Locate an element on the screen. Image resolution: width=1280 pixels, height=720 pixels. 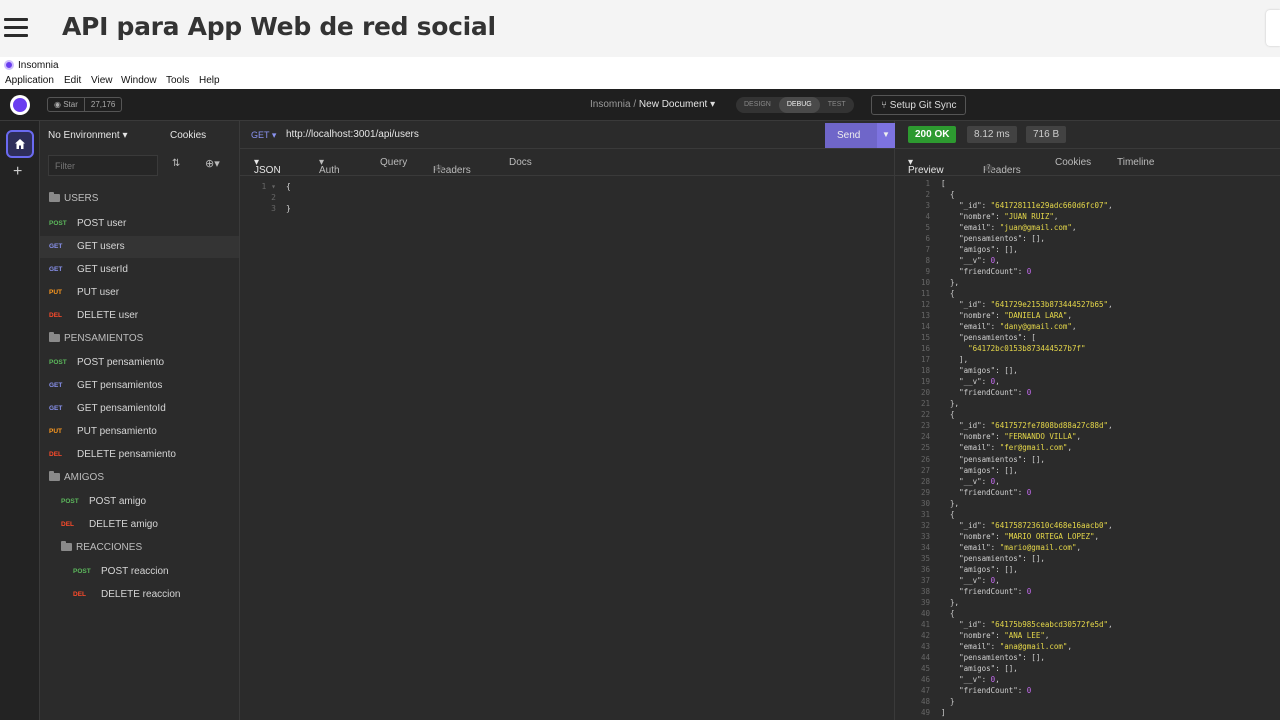
send-button: Send ▼ is located at coordinates (860, 135).